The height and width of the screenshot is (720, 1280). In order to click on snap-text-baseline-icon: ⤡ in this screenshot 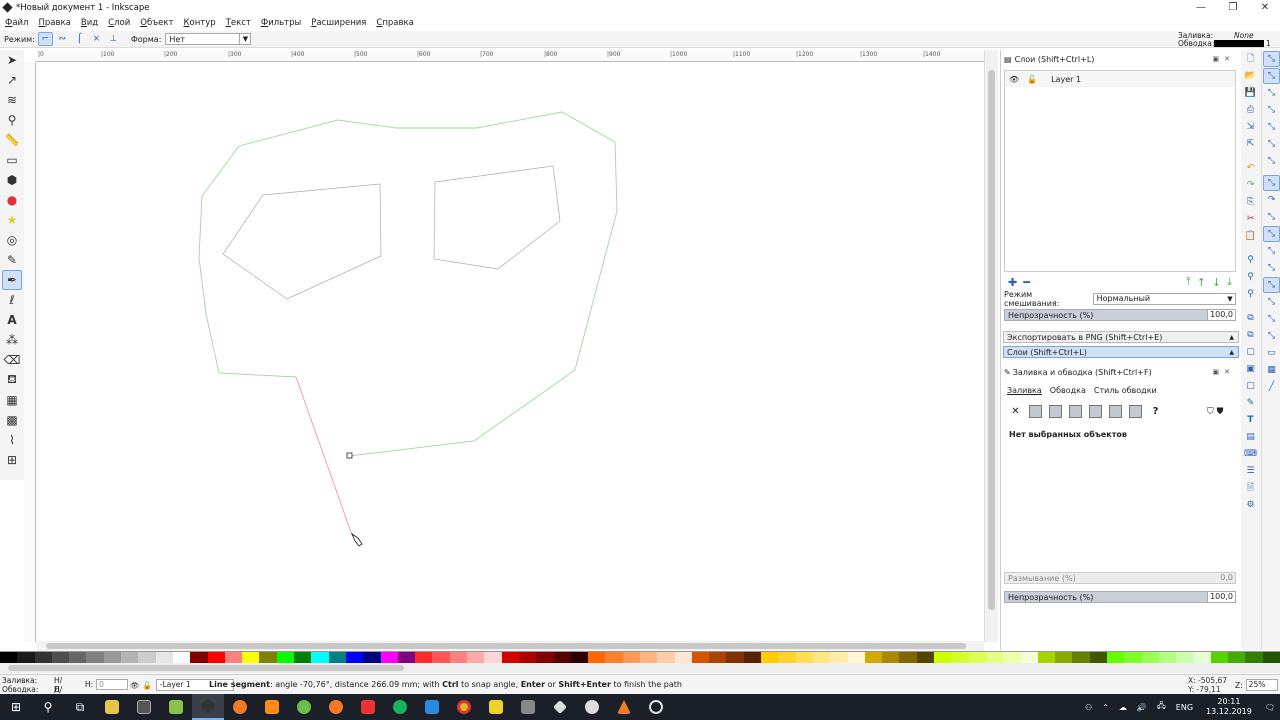, I will do `click(1271, 336)`.